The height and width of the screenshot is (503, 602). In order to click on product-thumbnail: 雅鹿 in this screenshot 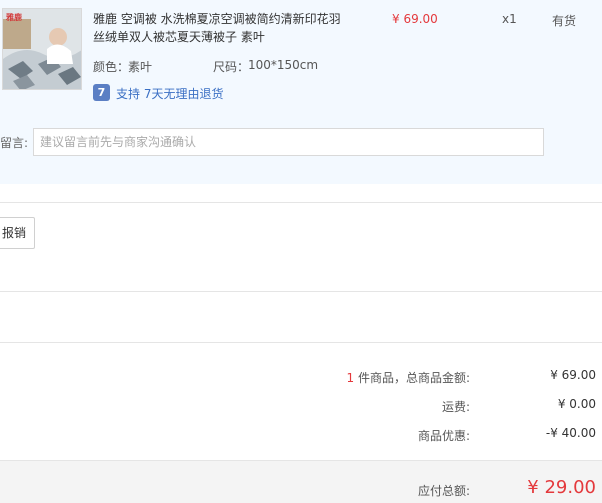, I will do `click(42, 49)`.